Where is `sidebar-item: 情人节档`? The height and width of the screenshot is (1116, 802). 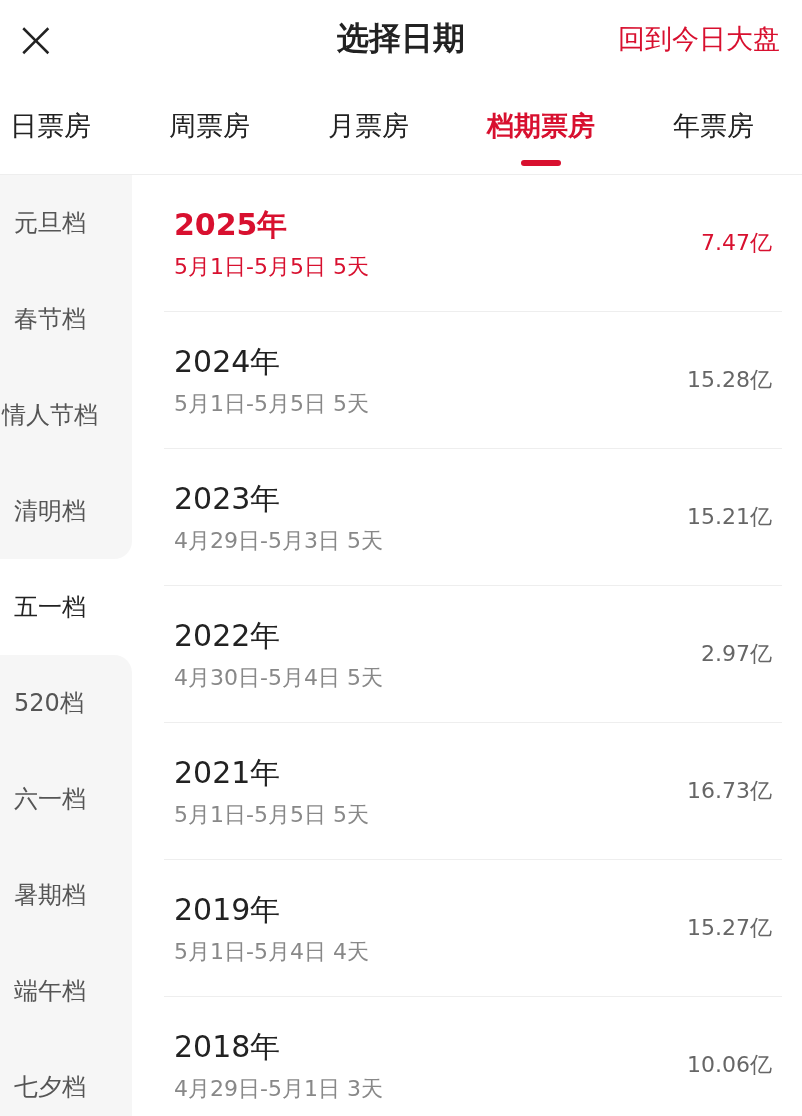
sidebar-item: 情人节档 is located at coordinates (66, 415).